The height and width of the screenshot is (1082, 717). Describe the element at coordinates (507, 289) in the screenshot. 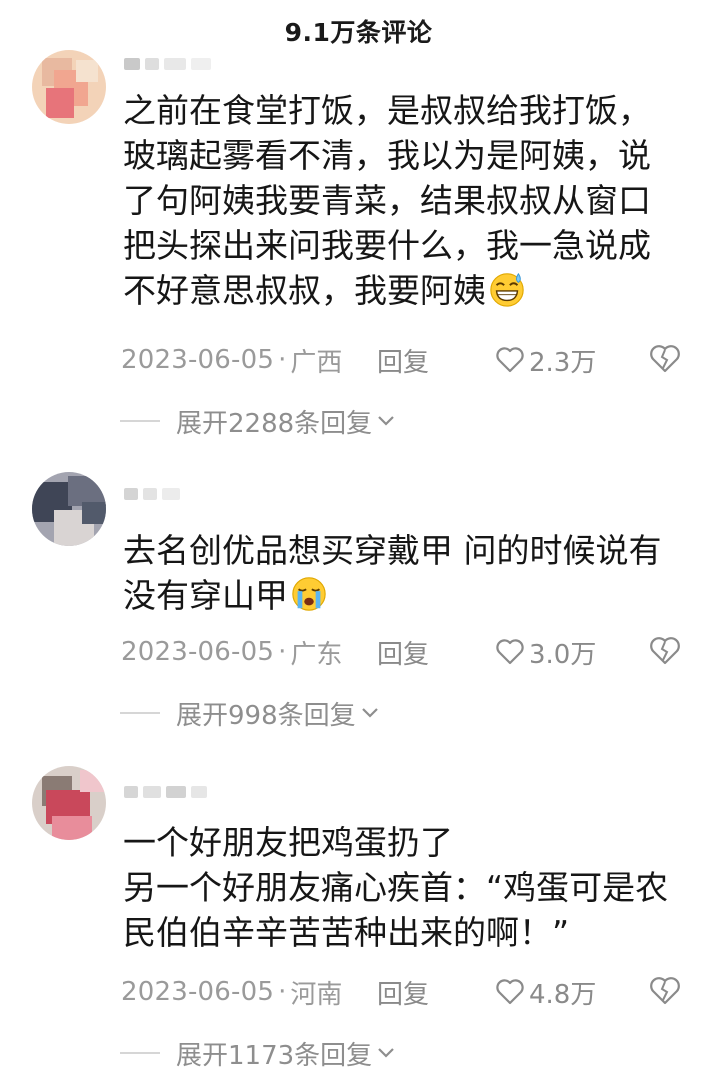

I see `grinning-sweat-emoji` at that location.